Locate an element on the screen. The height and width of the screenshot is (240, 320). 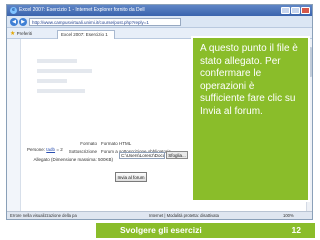
window-controls is located at coordinates (295, 10).